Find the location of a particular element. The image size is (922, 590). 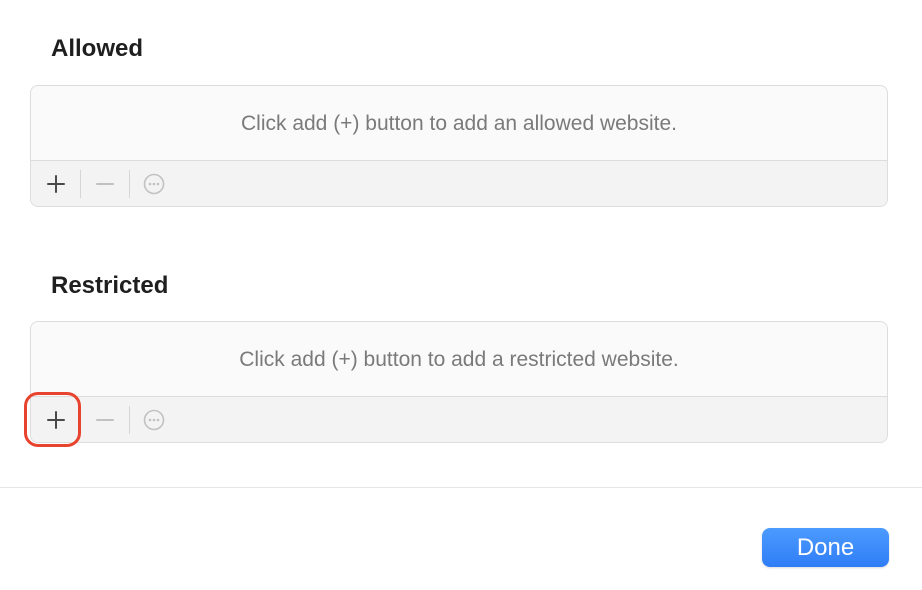

restricted-add-button is located at coordinates (56, 420).